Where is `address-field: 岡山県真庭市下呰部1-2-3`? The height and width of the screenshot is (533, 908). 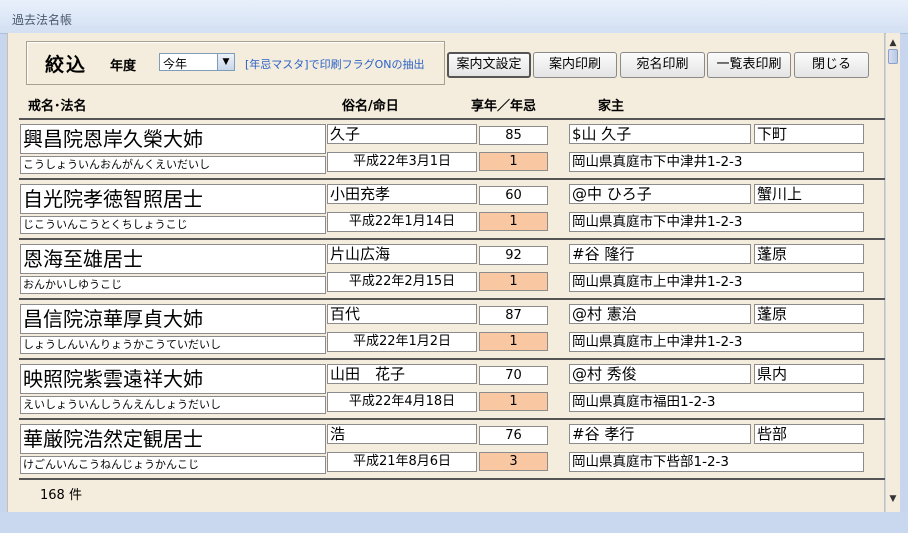
address-field: 岡山県真庭市下呰部1-2-3 is located at coordinates (716, 462).